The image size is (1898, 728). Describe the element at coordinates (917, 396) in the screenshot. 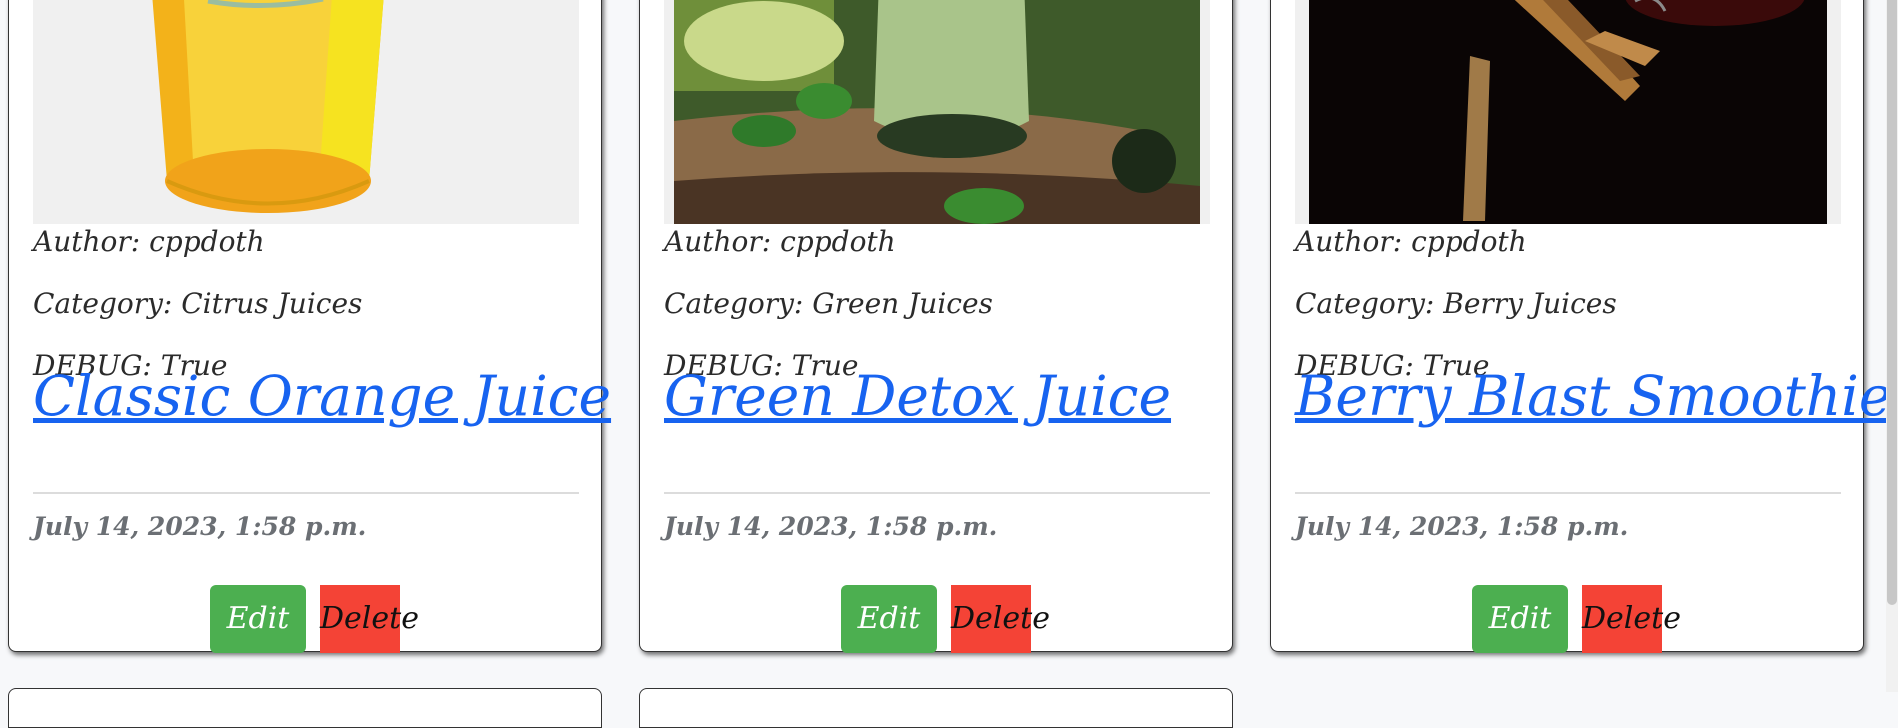

I see `recipe-title-link: Green Detox Juice` at that location.